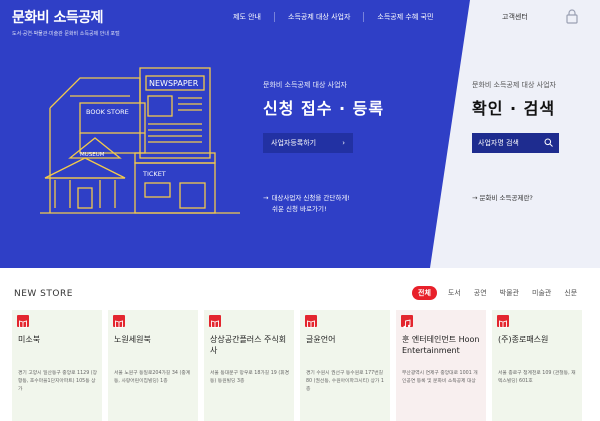  I want to click on chevron-right-icon: ›, so click(343, 143).